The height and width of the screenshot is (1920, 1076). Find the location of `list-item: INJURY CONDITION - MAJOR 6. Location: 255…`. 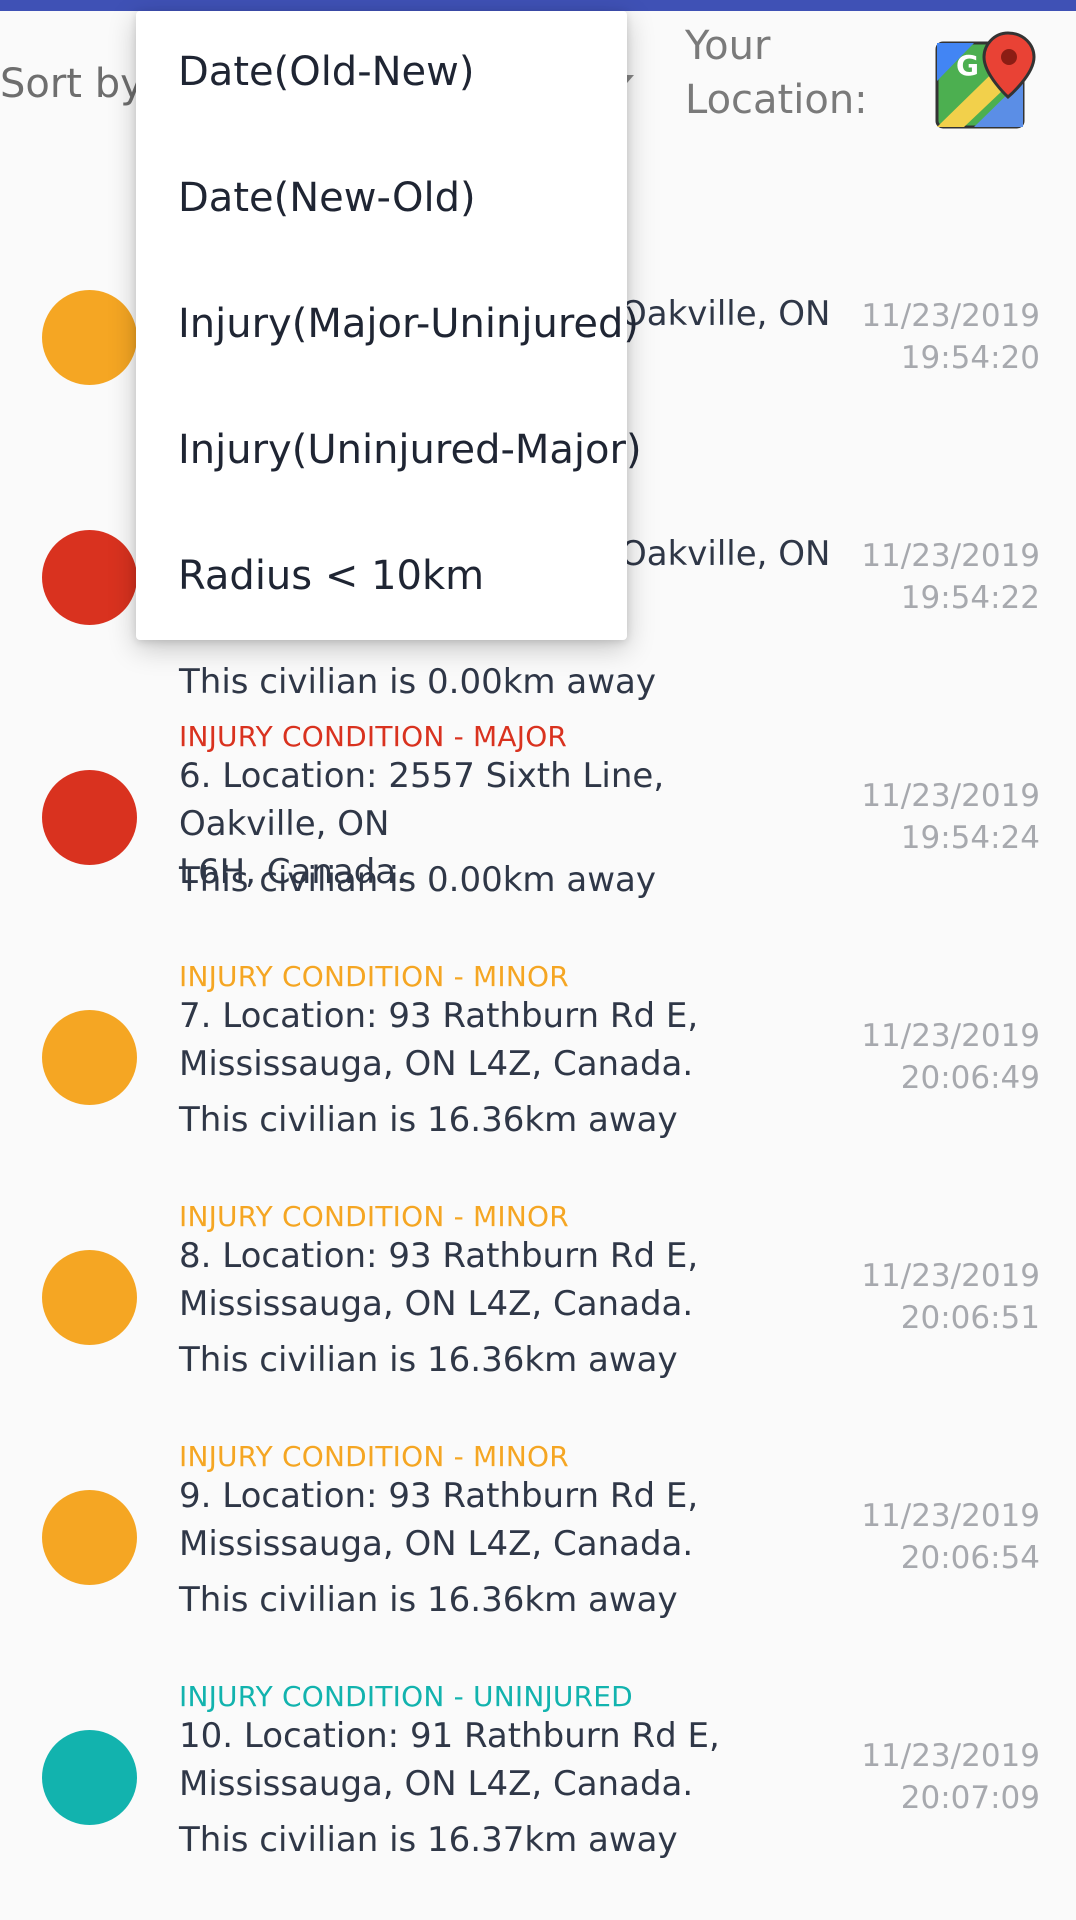

list-item: INJURY CONDITION - MAJOR 6. Location: 255… is located at coordinates (538, 840).